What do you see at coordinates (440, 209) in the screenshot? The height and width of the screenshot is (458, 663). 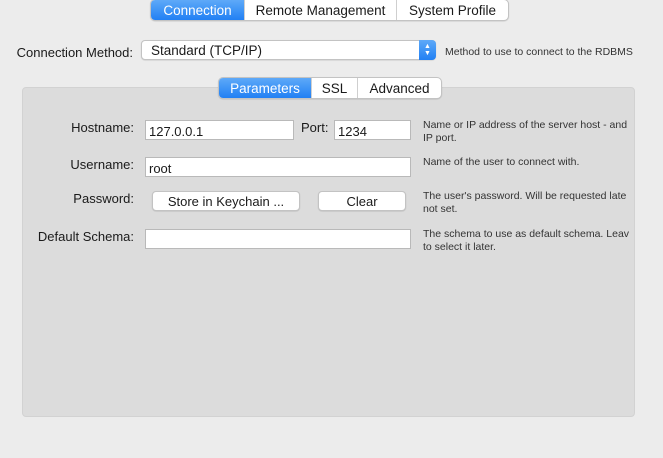 I see `password-help-line2: not set.` at bounding box center [440, 209].